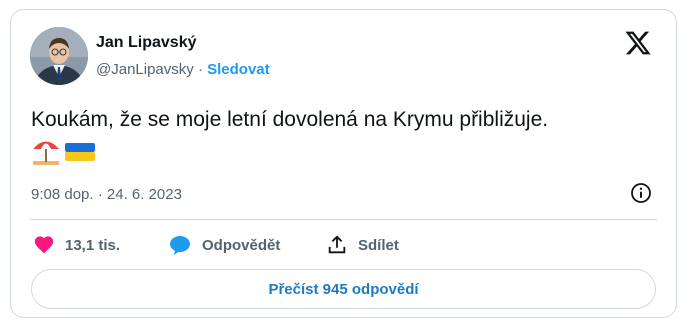 Image resolution: width=689 pixels, height=323 pixels. Describe the element at coordinates (46, 153) in the screenshot. I see `beach-umbrella-icon` at that location.